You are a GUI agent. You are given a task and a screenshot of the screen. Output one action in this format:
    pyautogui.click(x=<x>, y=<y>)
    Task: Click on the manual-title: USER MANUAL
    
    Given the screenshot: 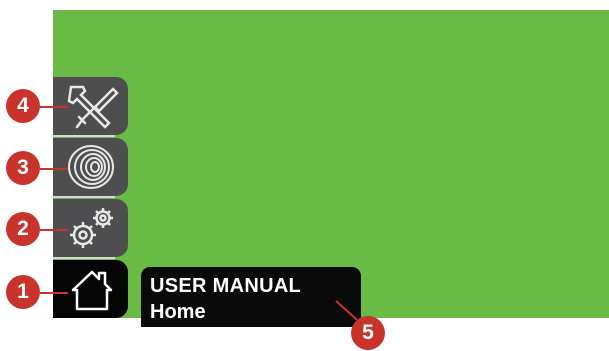 What is the action you would take?
    pyautogui.click(x=226, y=286)
    